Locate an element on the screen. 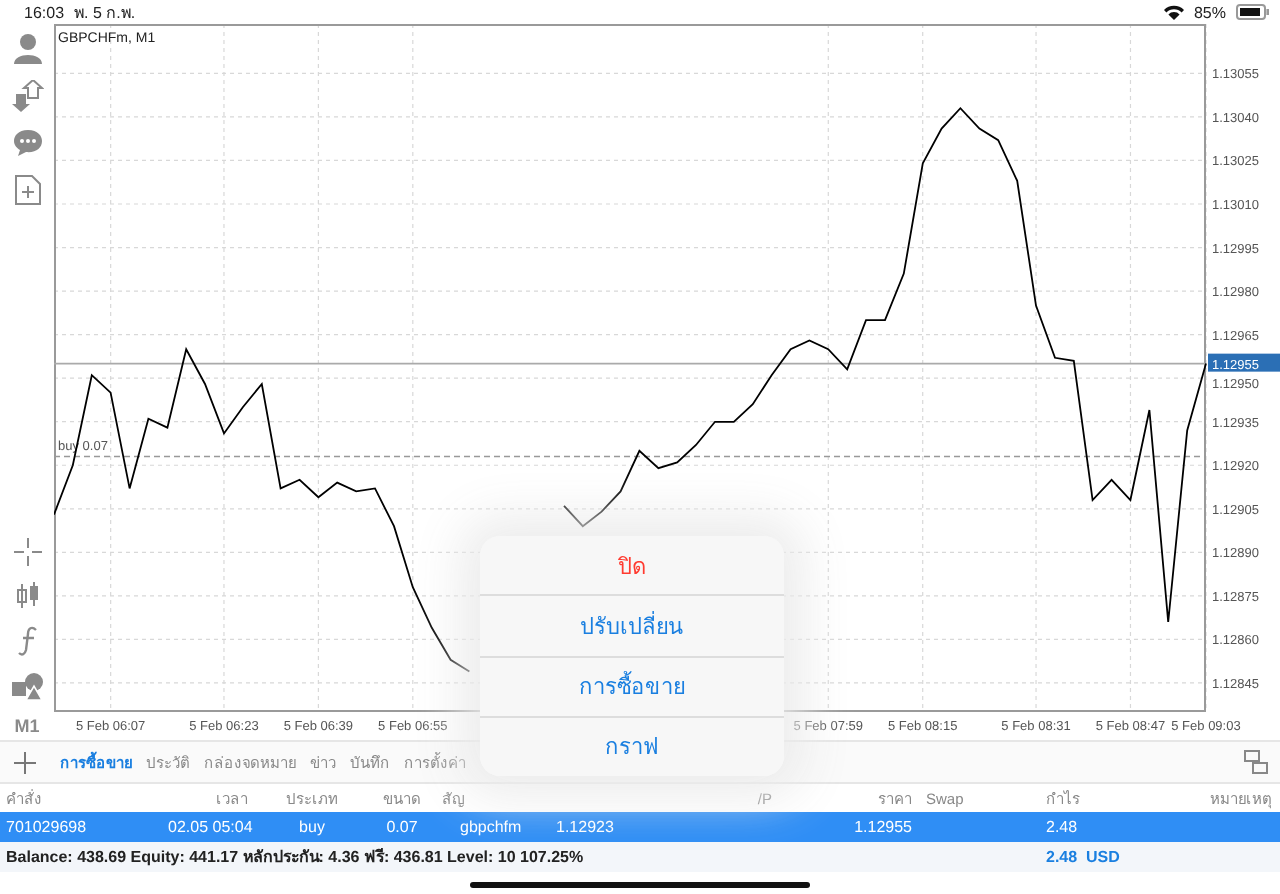 The height and width of the screenshot is (894, 1280). menu-item: การซื้อขาย is located at coordinates (632, 687).